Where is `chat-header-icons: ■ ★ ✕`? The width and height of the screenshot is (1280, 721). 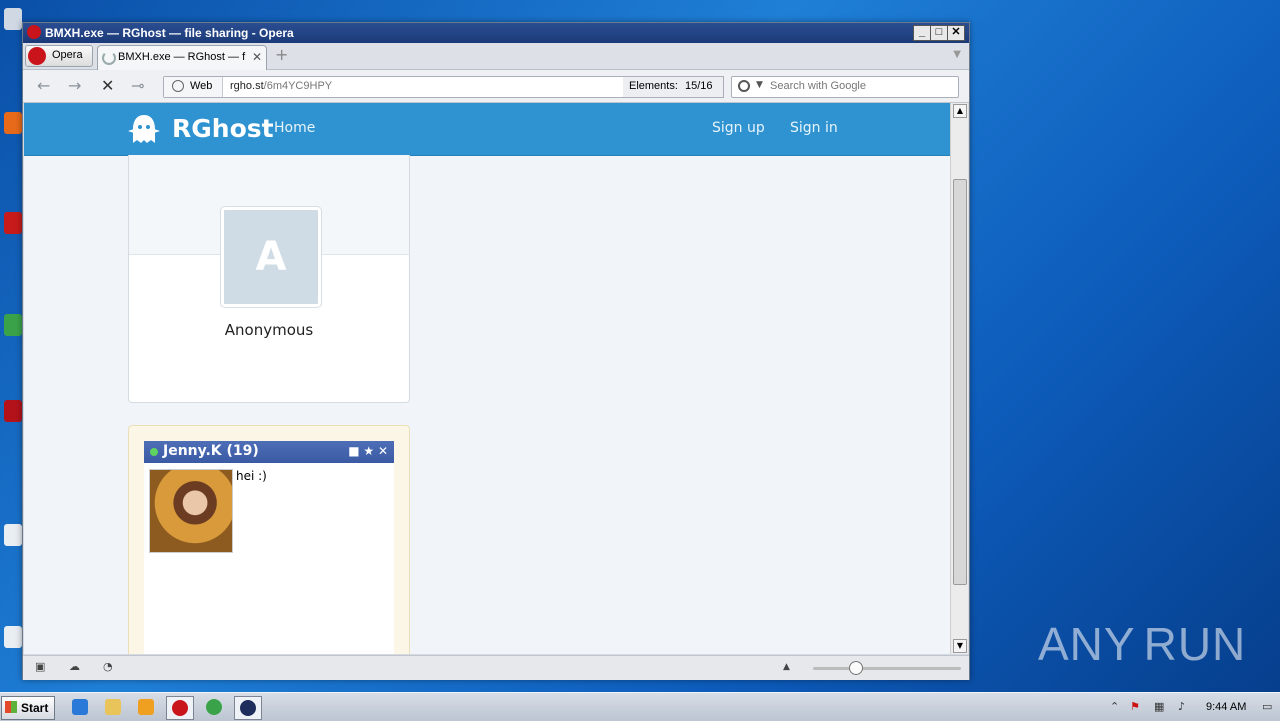 chat-header-icons: ■ ★ ✕ is located at coordinates (368, 451).